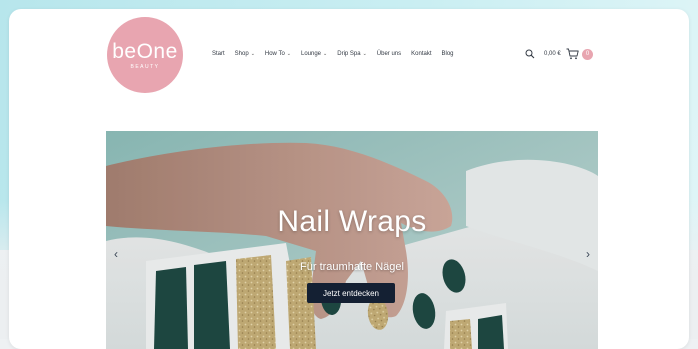 The height and width of the screenshot is (349, 698). I want to click on cart-total: 0,00 €, so click(552, 54).